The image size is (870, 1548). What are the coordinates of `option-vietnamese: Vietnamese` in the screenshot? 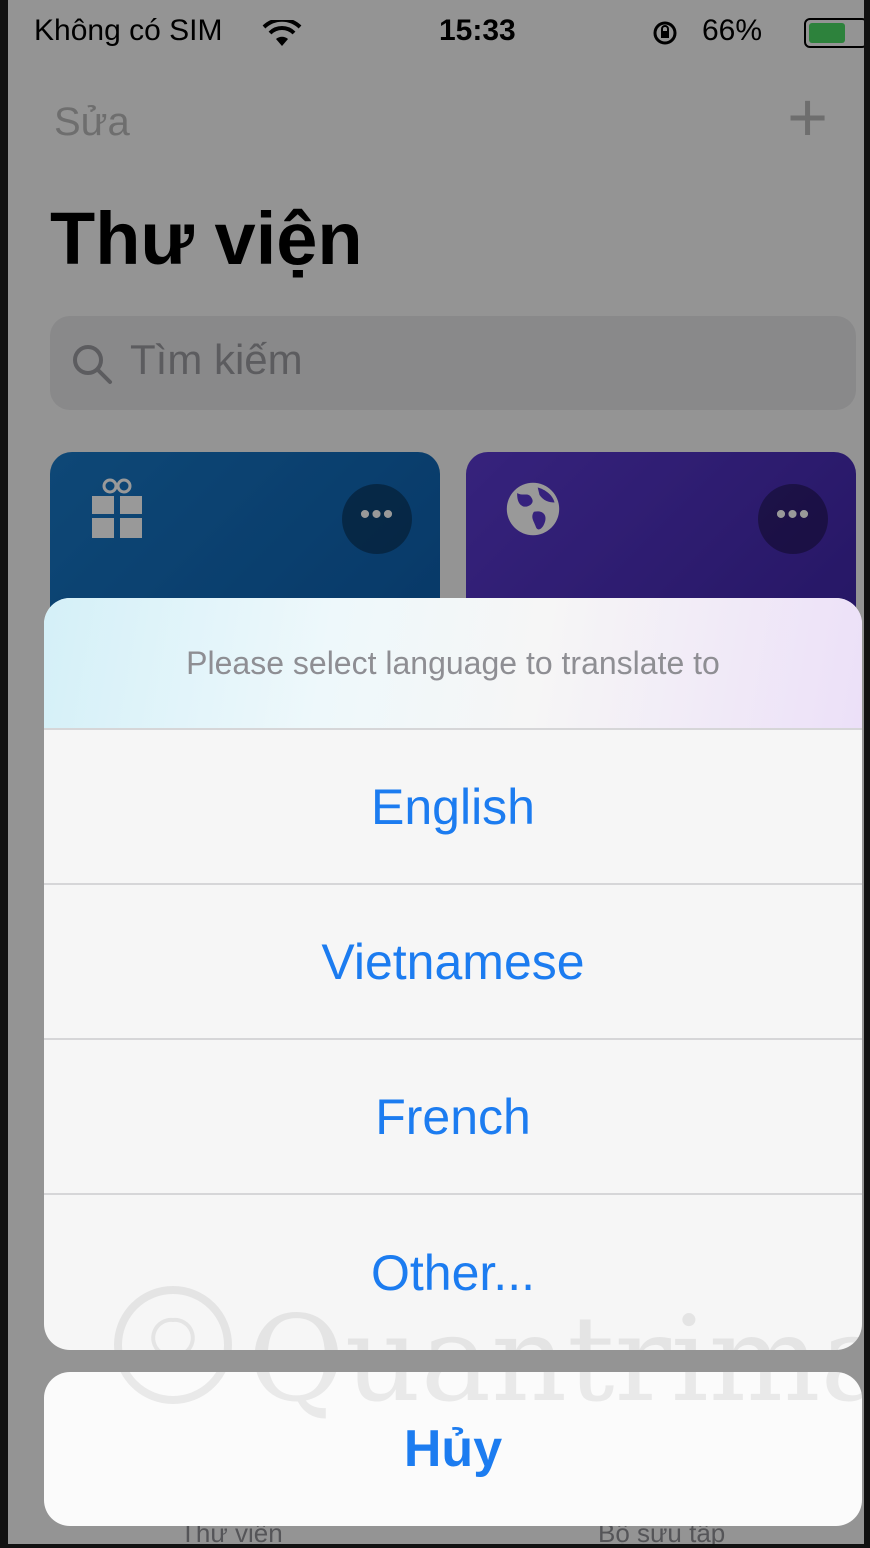 It's located at (453, 962).